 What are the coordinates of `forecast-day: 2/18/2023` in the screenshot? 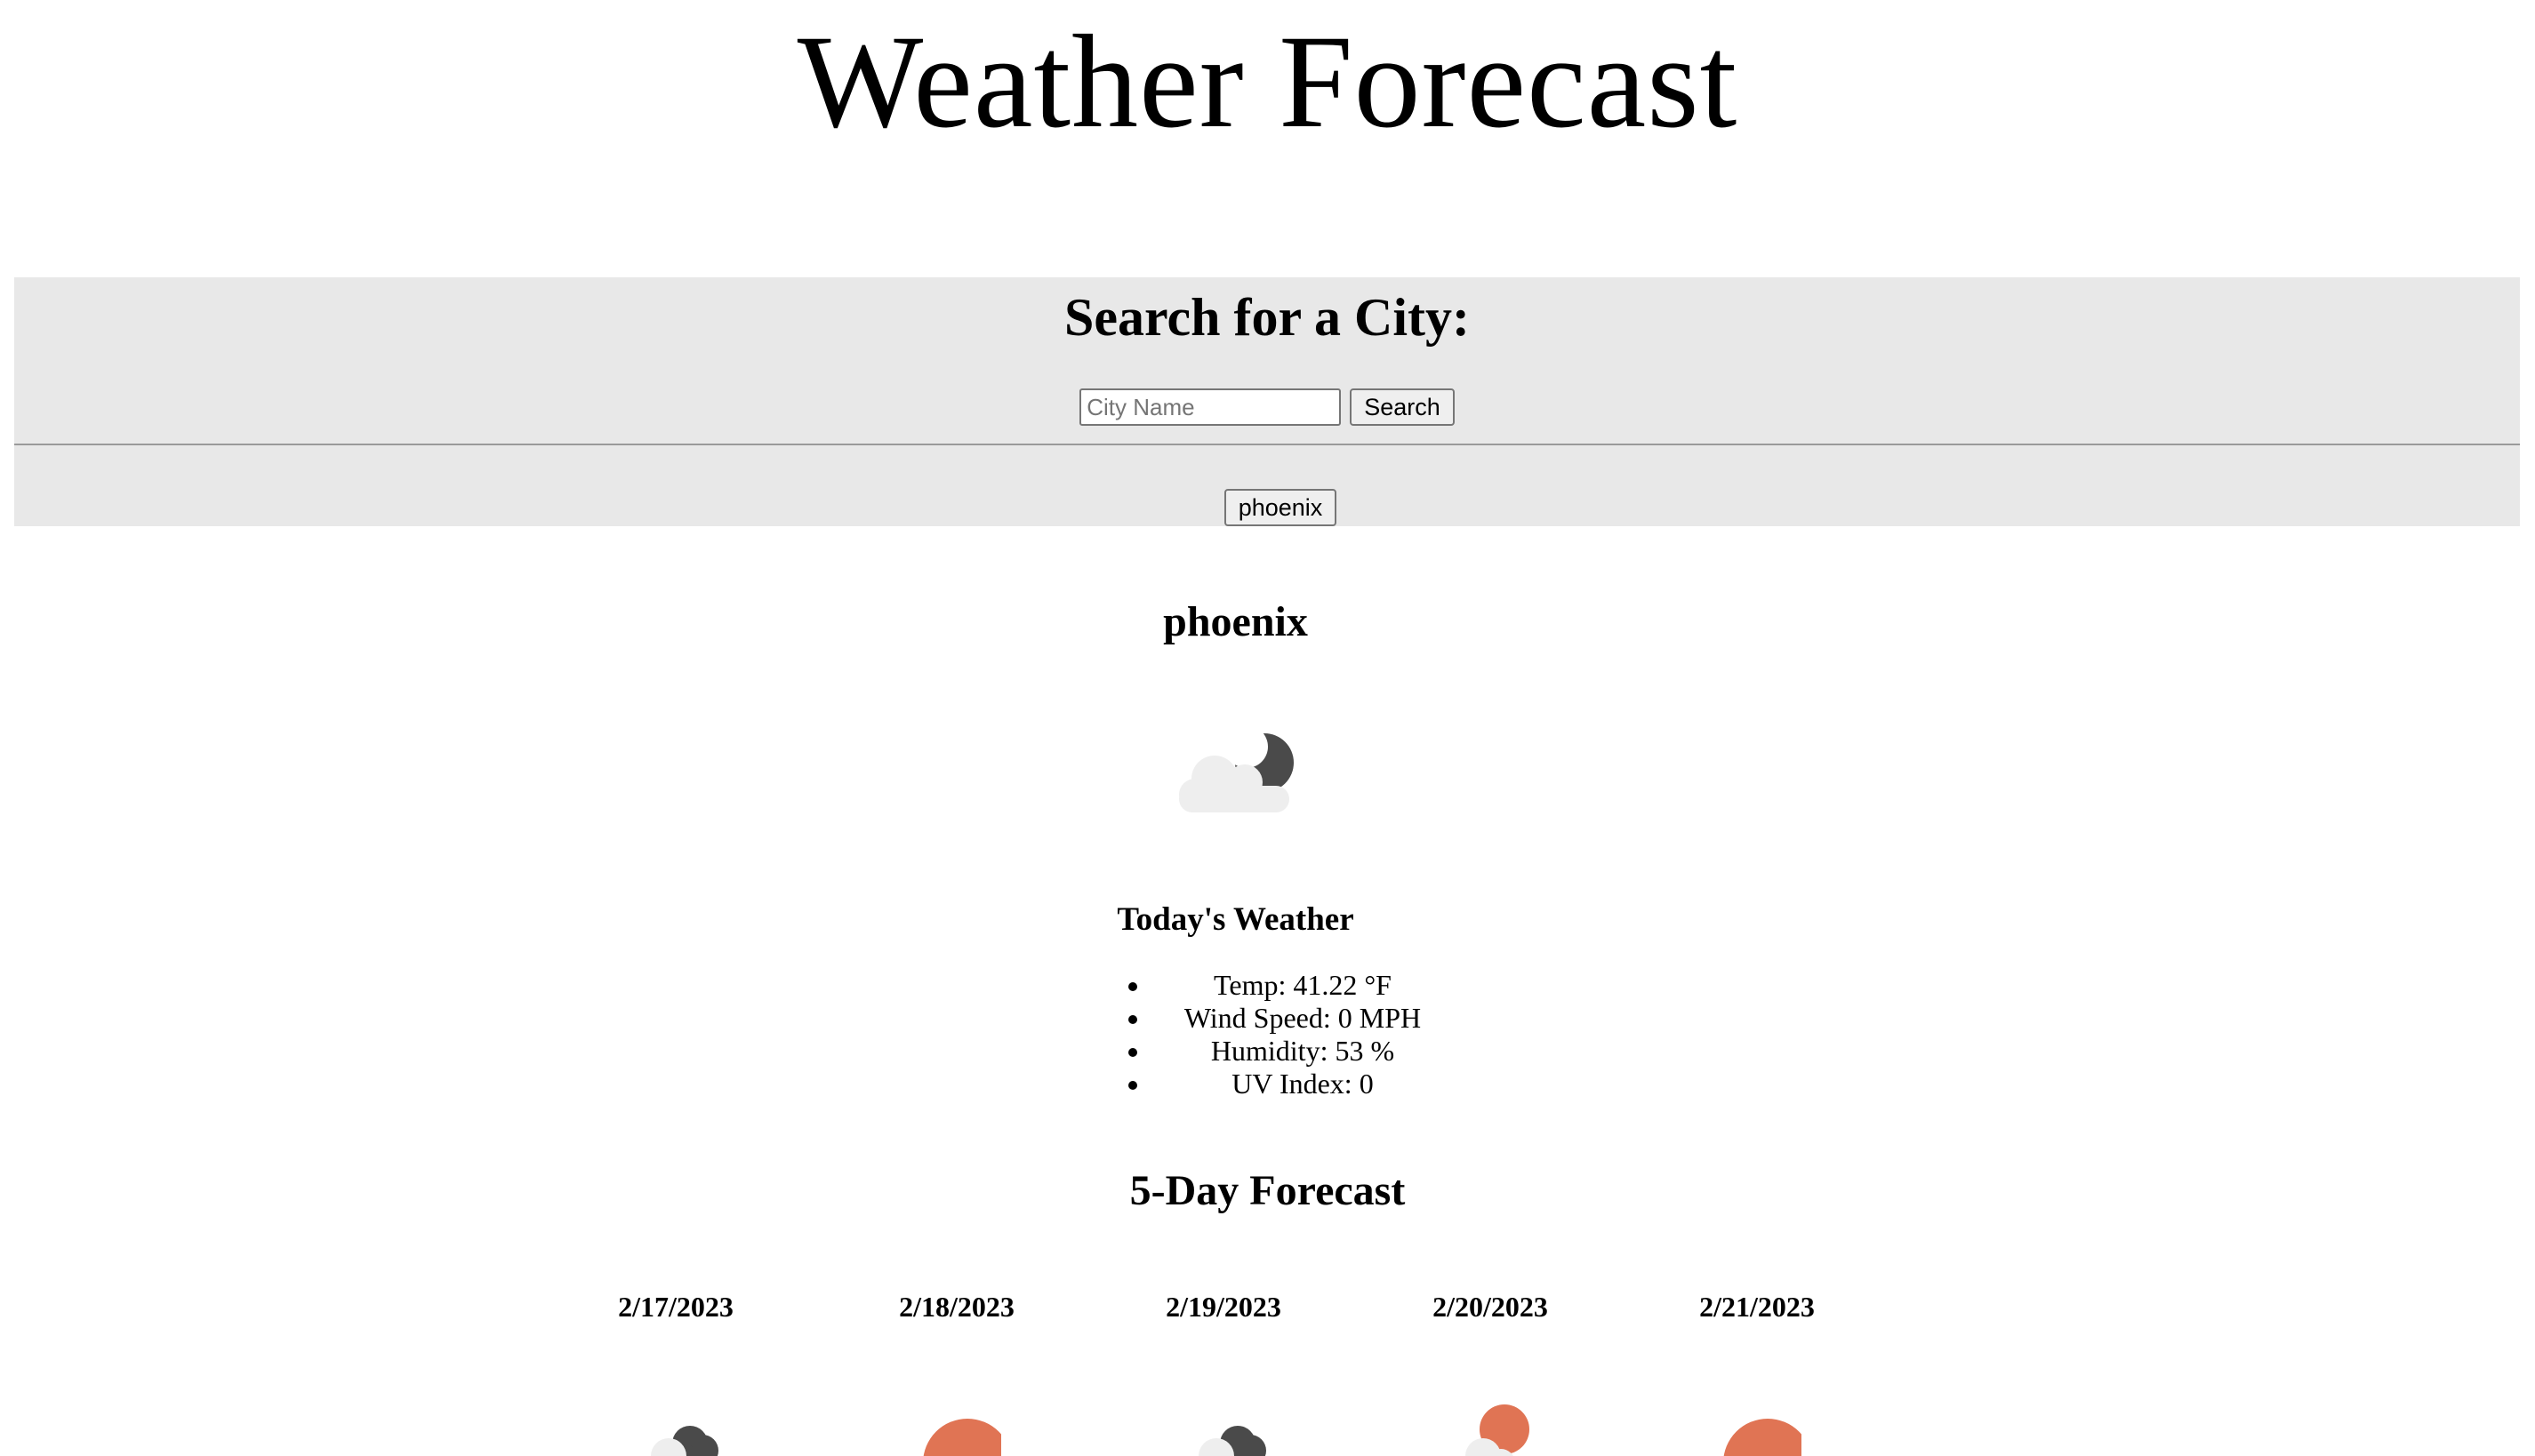 It's located at (957, 1370).